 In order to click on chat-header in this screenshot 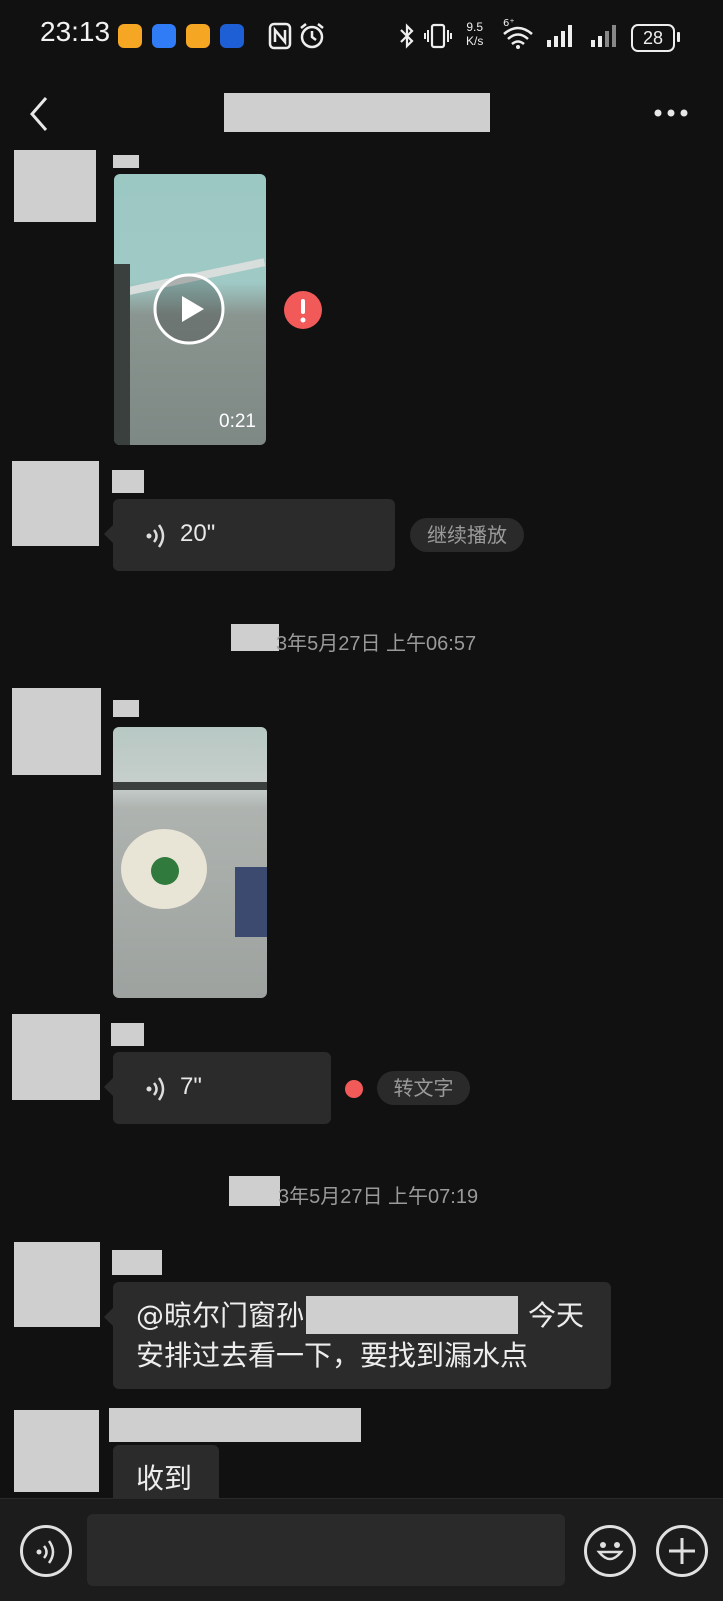, I will do `click(361, 113)`.